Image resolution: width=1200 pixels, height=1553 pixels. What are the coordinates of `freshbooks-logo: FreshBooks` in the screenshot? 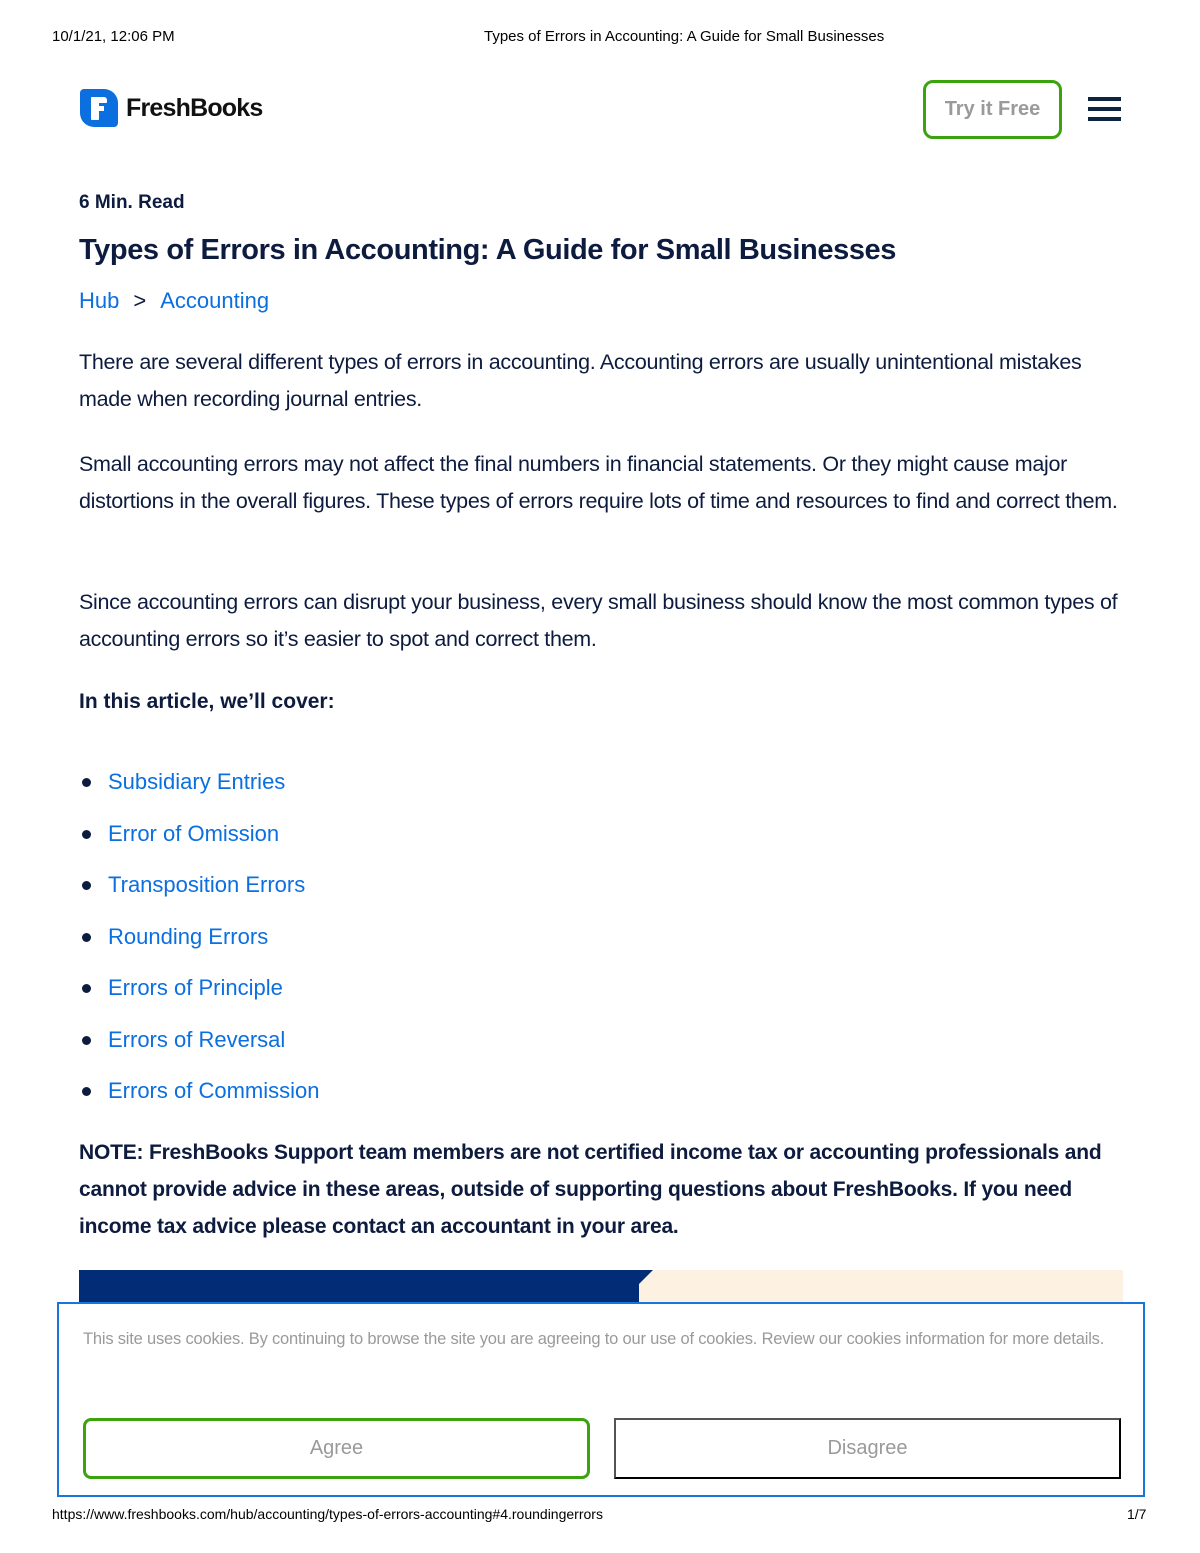 It's located at (171, 108).